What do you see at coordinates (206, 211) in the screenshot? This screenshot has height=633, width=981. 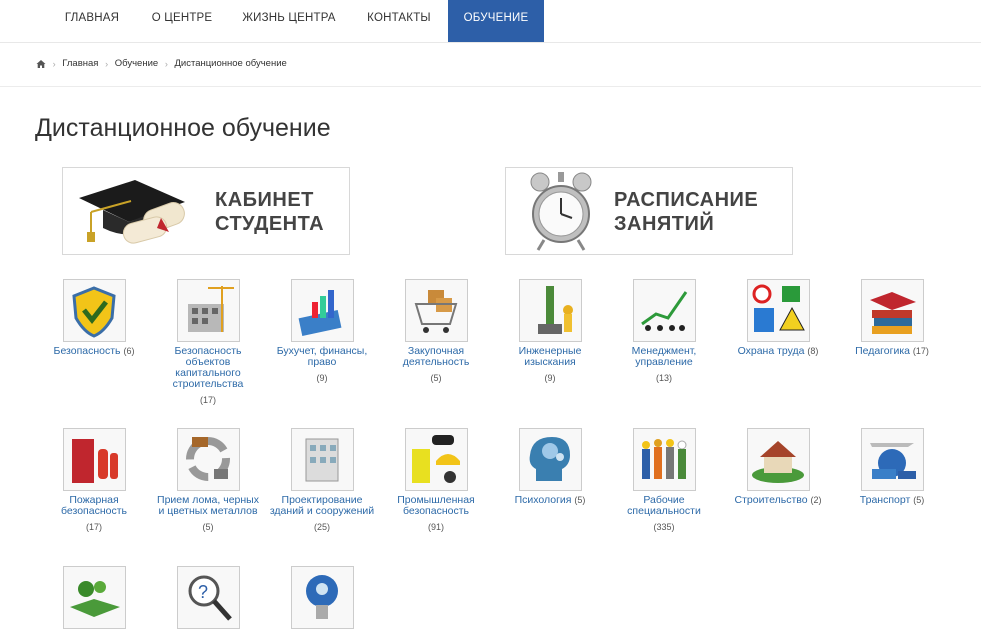 I see `student-cabinet-banner: КАБИНЕТ СТУДЕНТА` at bounding box center [206, 211].